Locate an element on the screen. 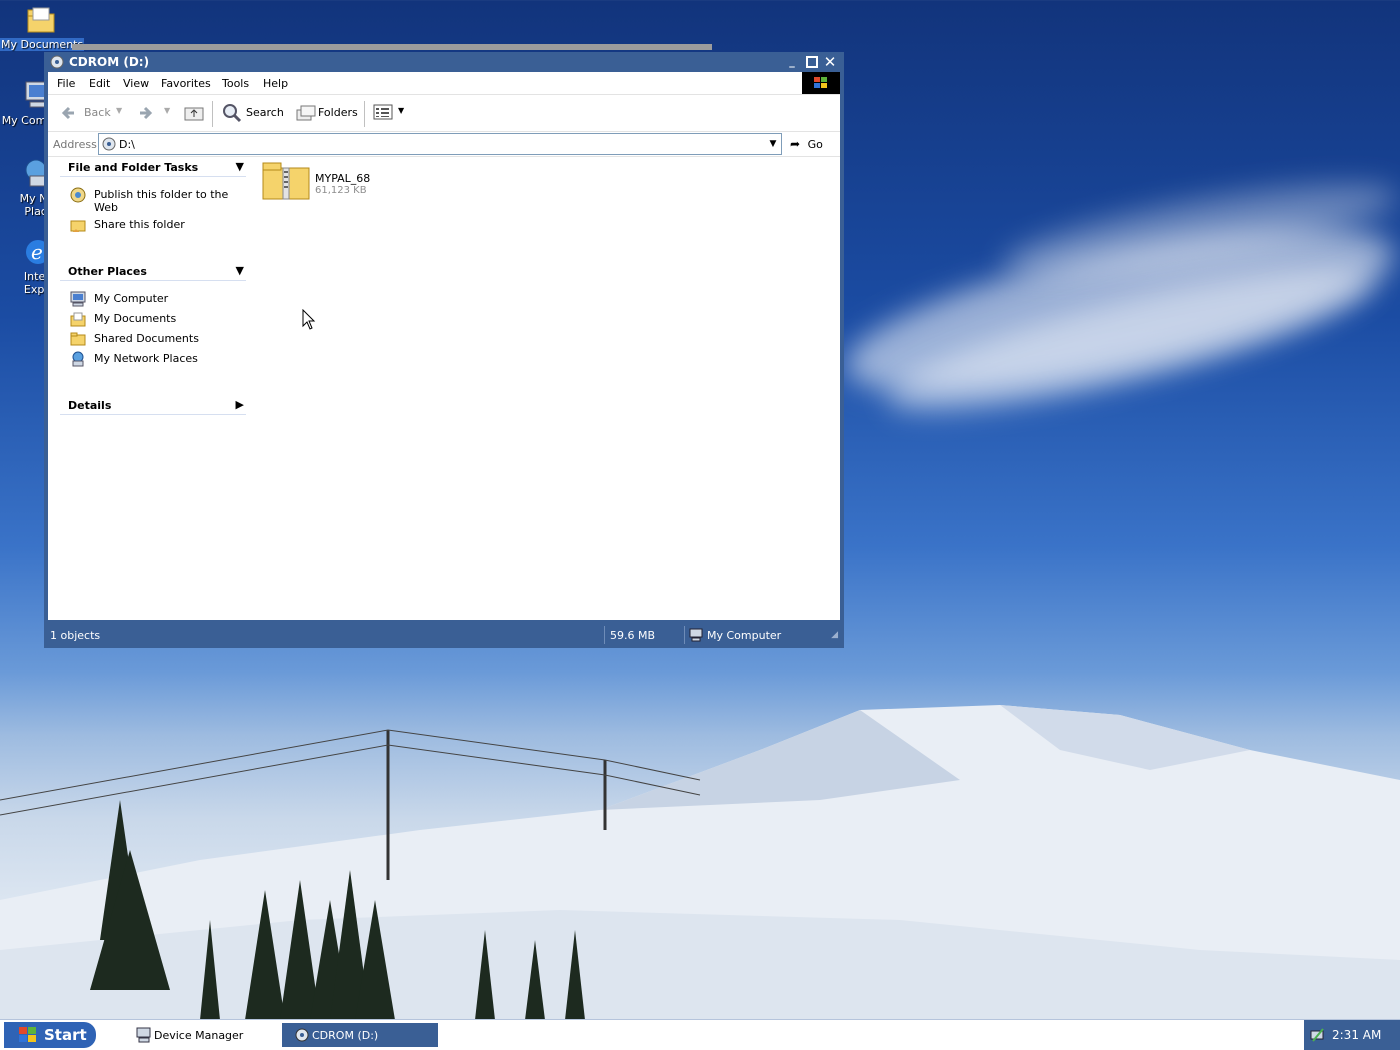 Image resolution: width=1400 pixels, height=1050 pixels. group-title: File and Folder Tasks is located at coordinates (133, 167).